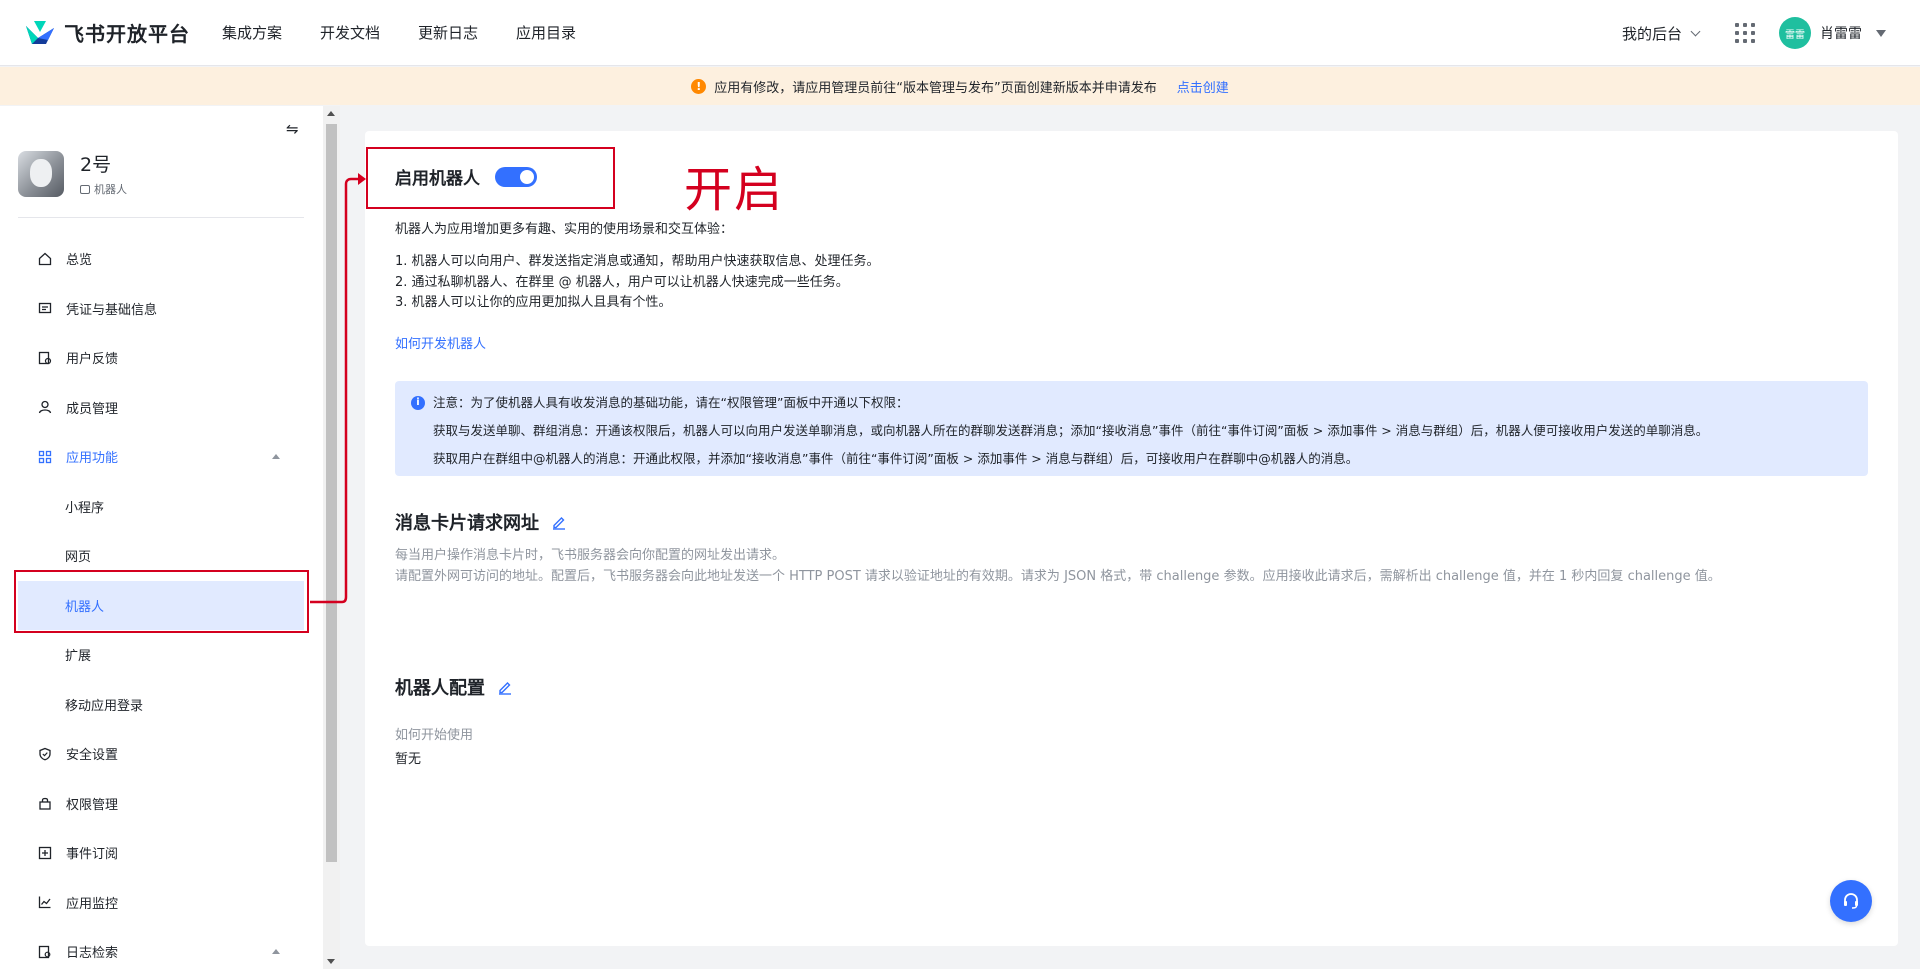  I want to click on sidebar-item-label: 用户反馈, so click(92, 360).